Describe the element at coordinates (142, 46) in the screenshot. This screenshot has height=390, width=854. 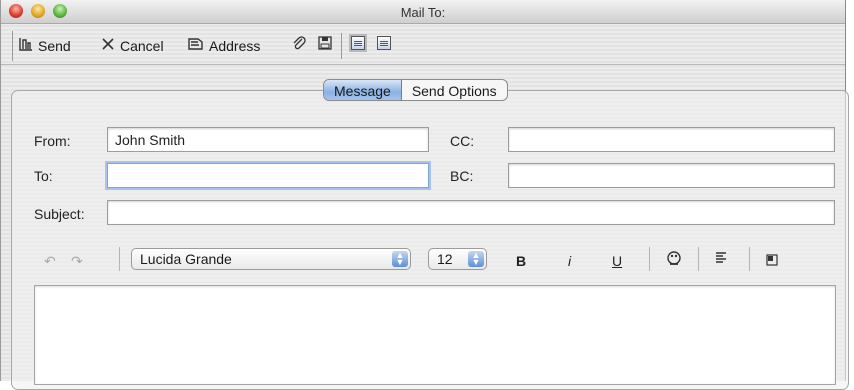
I see `cancel-label: Cancel` at that location.